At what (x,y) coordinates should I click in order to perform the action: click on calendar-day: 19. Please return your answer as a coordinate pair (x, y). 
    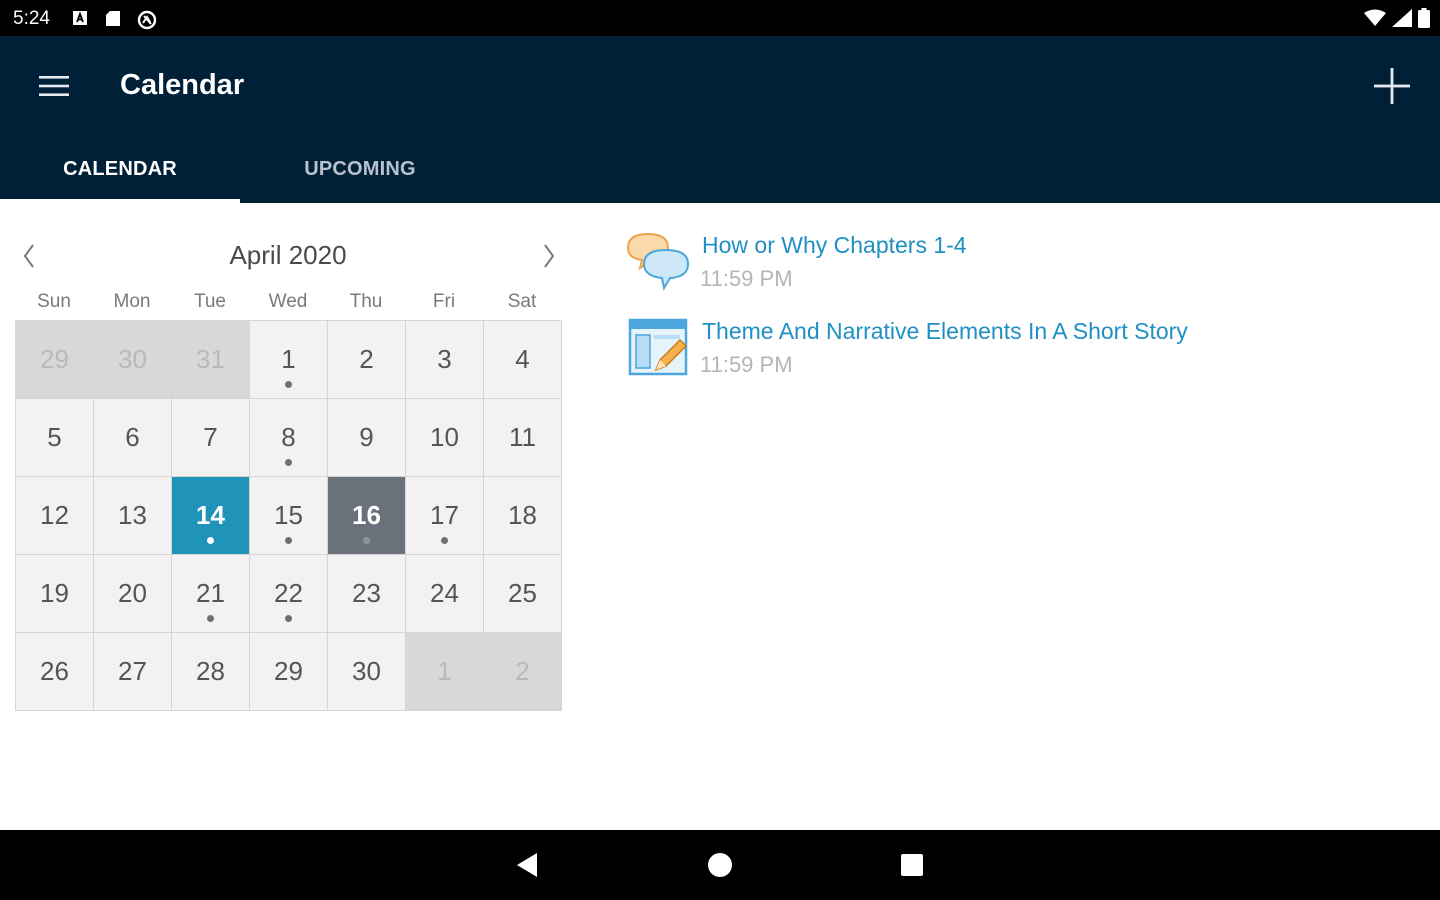
    Looking at the image, I should click on (55, 594).